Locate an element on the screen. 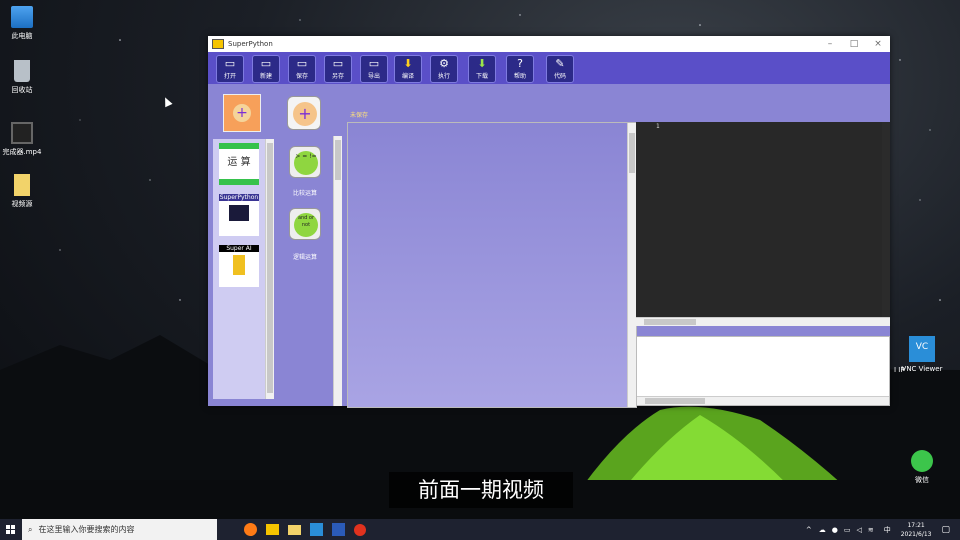 This screenshot has height=540, width=960. windows-logo-icon is located at coordinates (10, 529).